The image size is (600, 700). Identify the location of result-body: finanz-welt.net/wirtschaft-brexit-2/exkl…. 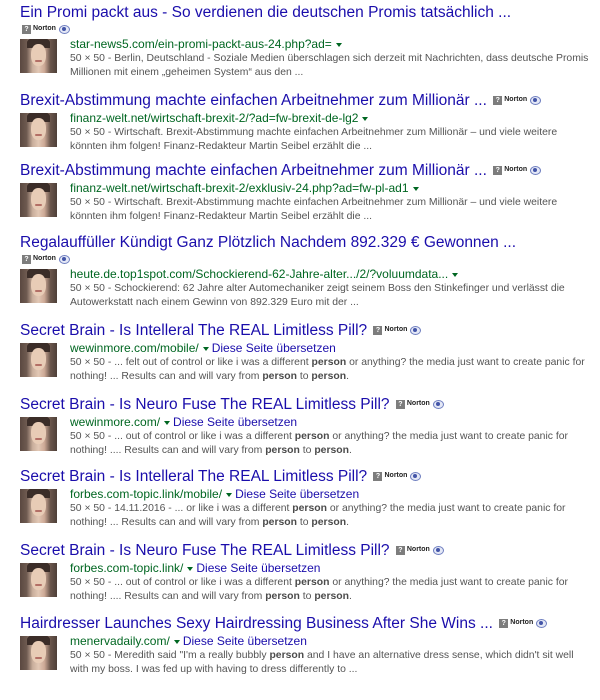
(306, 201).